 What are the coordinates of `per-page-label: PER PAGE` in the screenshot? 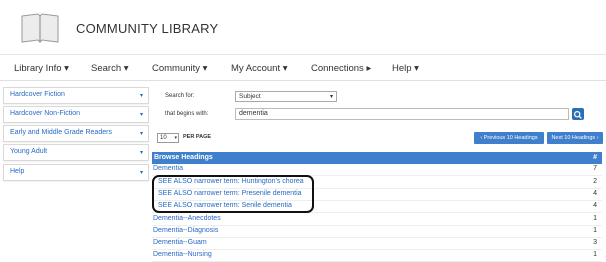 It's located at (197, 137).